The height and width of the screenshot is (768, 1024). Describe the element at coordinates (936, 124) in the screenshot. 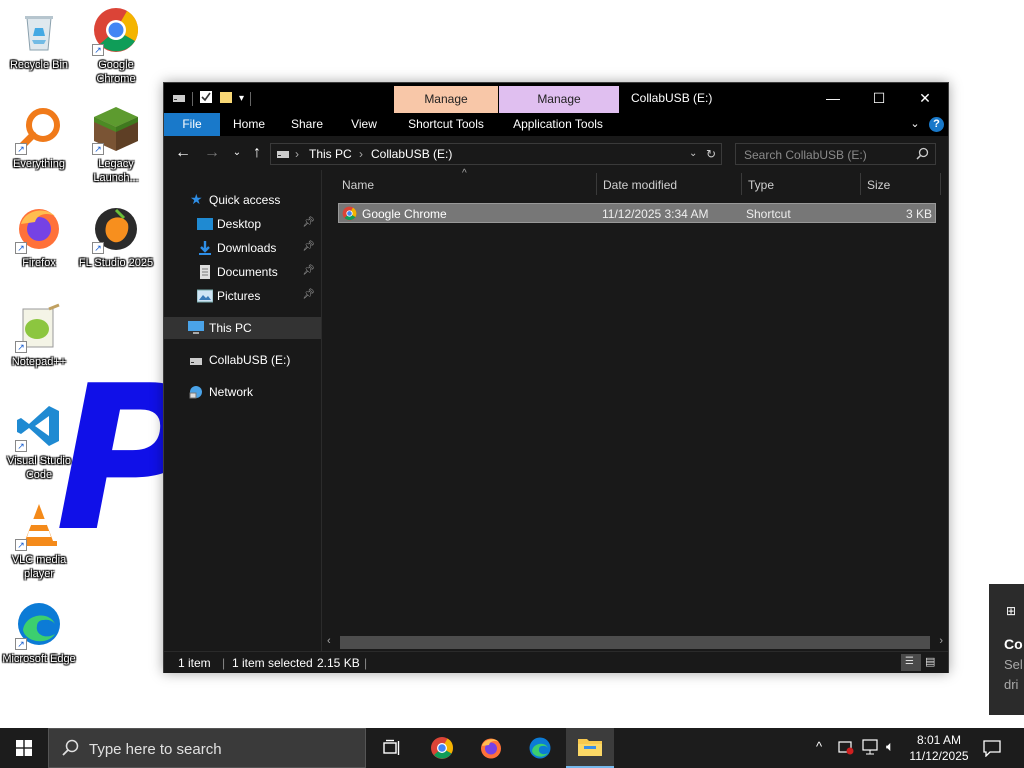

I see `help-button: ?` at that location.